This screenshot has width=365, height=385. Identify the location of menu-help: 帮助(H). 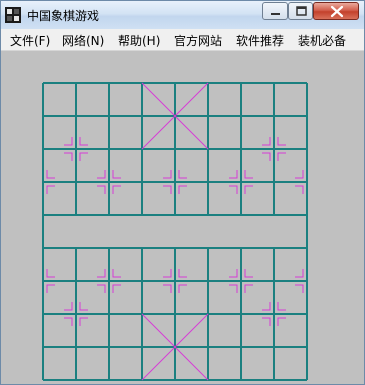
(139, 40).